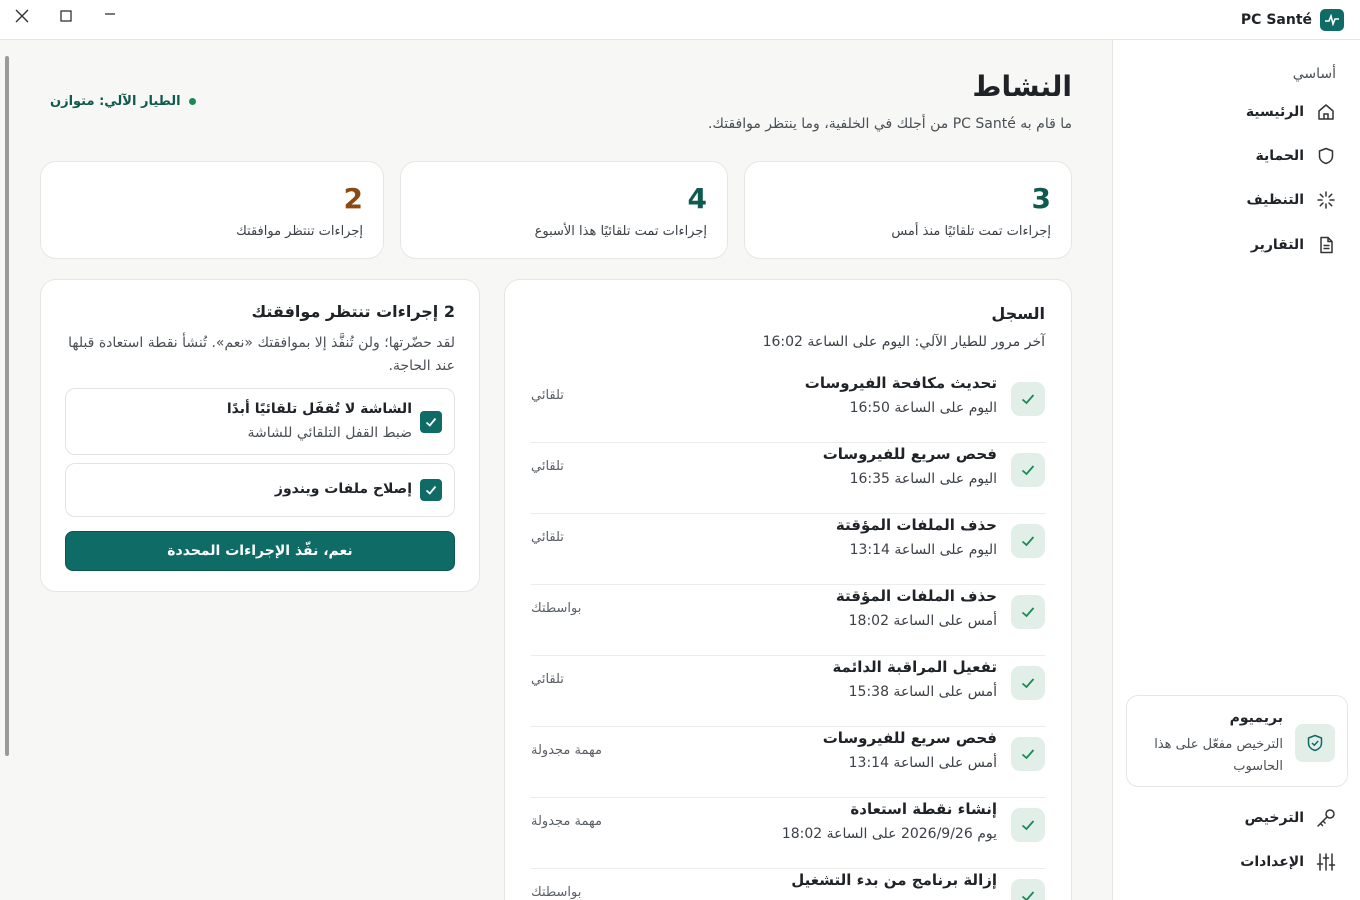  I want to click on sidebar-item-settings: الإعدادات, so click(1244, 862).